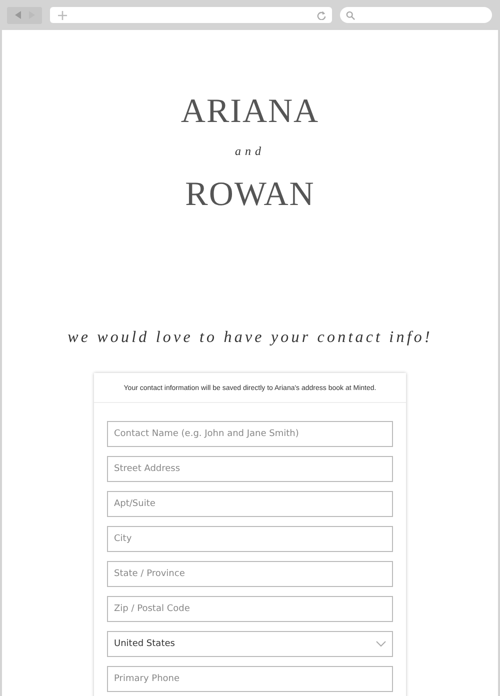 Image resolution: width=500 pixels, height=696 pixels. Describe the element at coordinates (250, 574) in the screenshot. I see `input-field: State / Province` at that location.